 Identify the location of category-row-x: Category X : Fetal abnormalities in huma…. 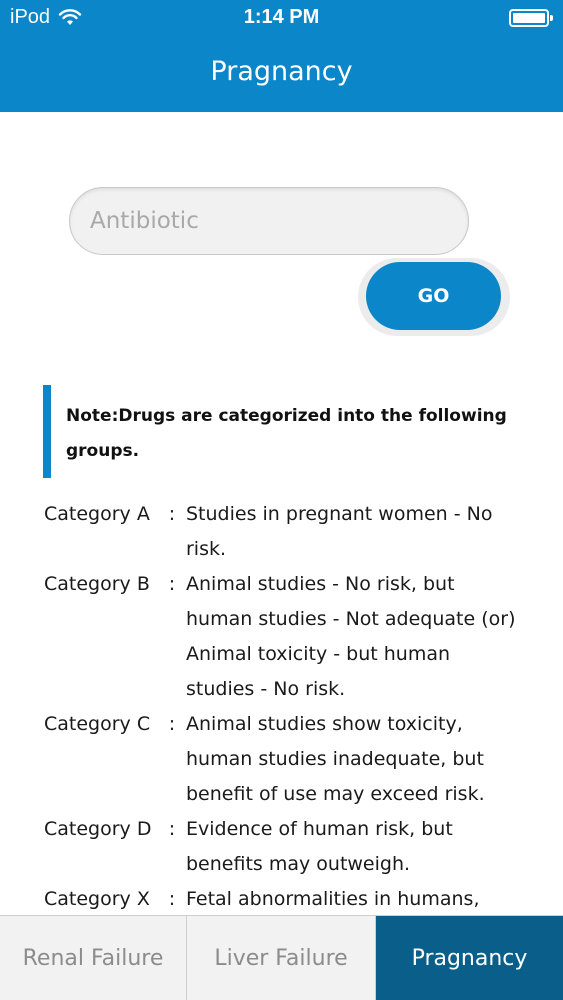
(294, 899).